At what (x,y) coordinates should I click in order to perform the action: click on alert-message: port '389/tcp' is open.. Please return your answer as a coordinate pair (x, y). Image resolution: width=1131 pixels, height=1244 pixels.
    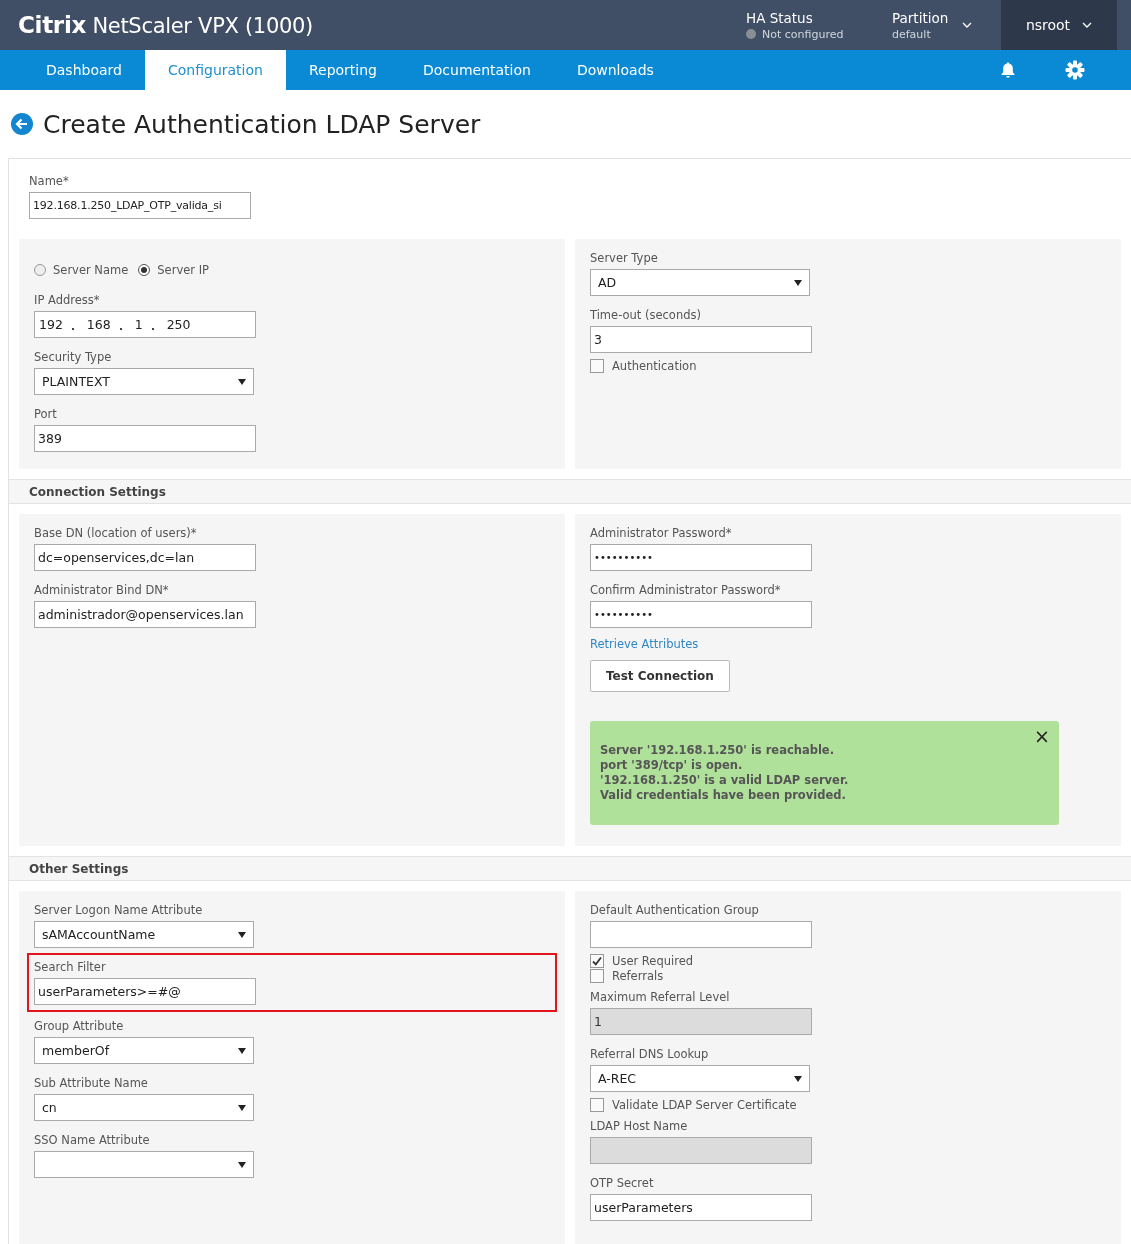
    Looking at the image, I should click on (671, 765).